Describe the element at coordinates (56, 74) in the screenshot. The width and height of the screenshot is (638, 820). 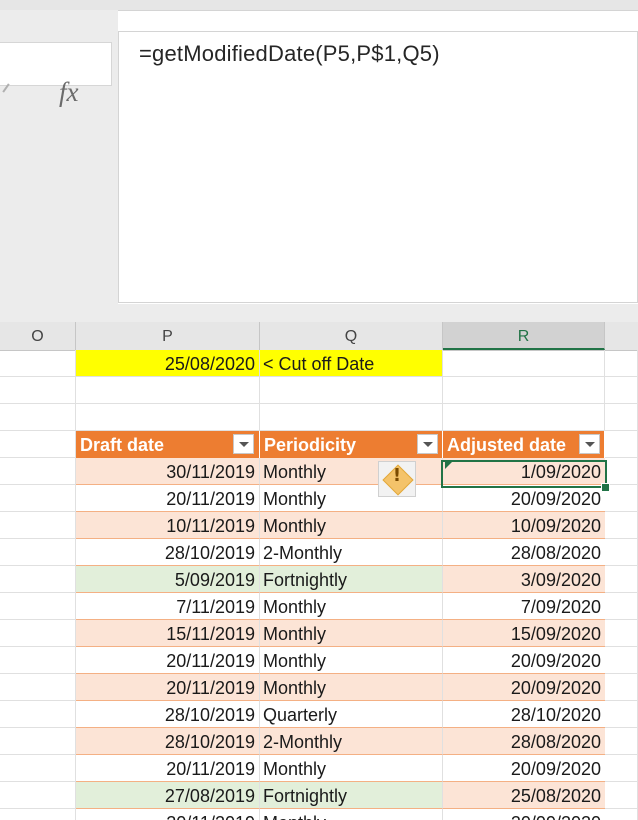
I see `fx-button: fx` at that location.